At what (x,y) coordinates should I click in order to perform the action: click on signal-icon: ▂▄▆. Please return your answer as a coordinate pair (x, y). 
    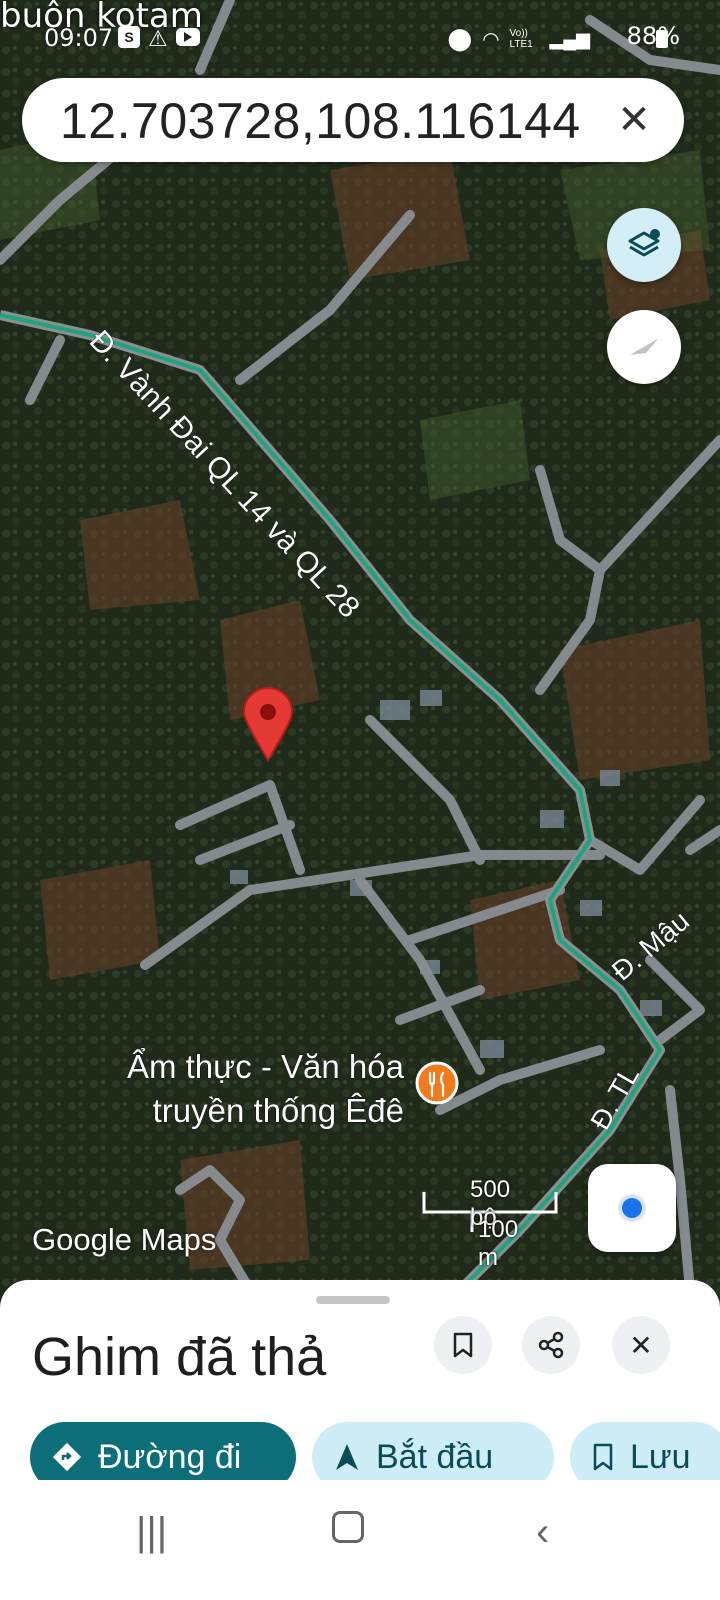
    Looking at the image, I should click on (569, 38).